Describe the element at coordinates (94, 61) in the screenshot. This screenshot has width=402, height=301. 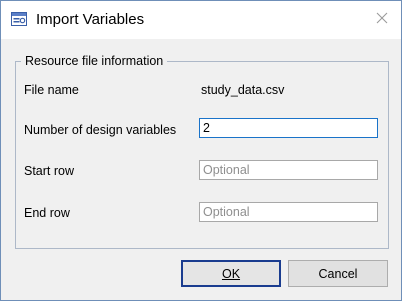
I see `groupbox-title: Resource file information` at that location.